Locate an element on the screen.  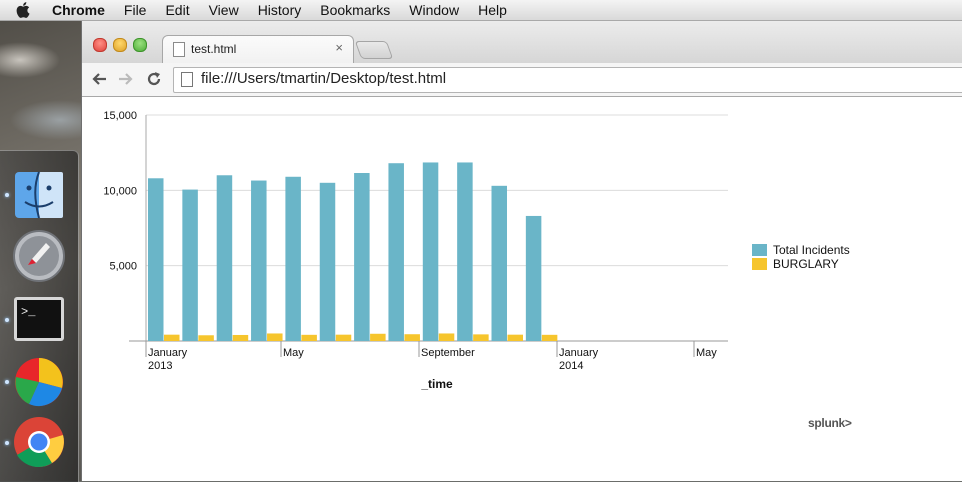
browser-toolbar: file:///Users/tmartin/Desktop/test.html is located at coordinates (522, 80).